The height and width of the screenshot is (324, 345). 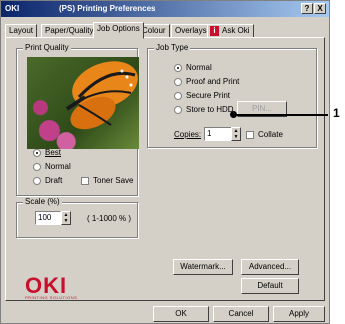 I want to click on quality-draft-radio: Draft, so click(x=47, y=180).